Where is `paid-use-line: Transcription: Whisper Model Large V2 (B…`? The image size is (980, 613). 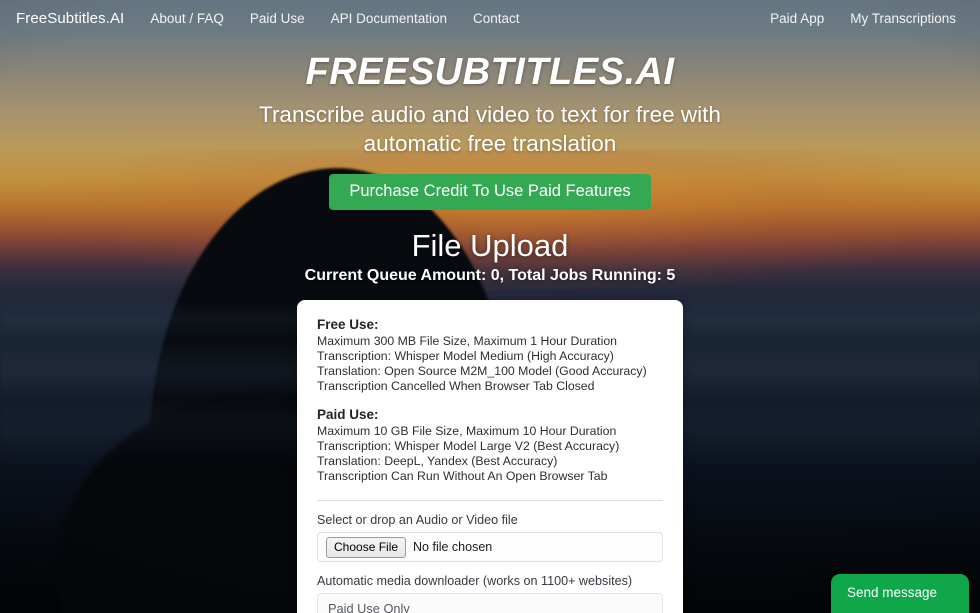 paid-use-line: Transcription: Whisper Model Large V2 (B… is located at coordinates (468, 446).